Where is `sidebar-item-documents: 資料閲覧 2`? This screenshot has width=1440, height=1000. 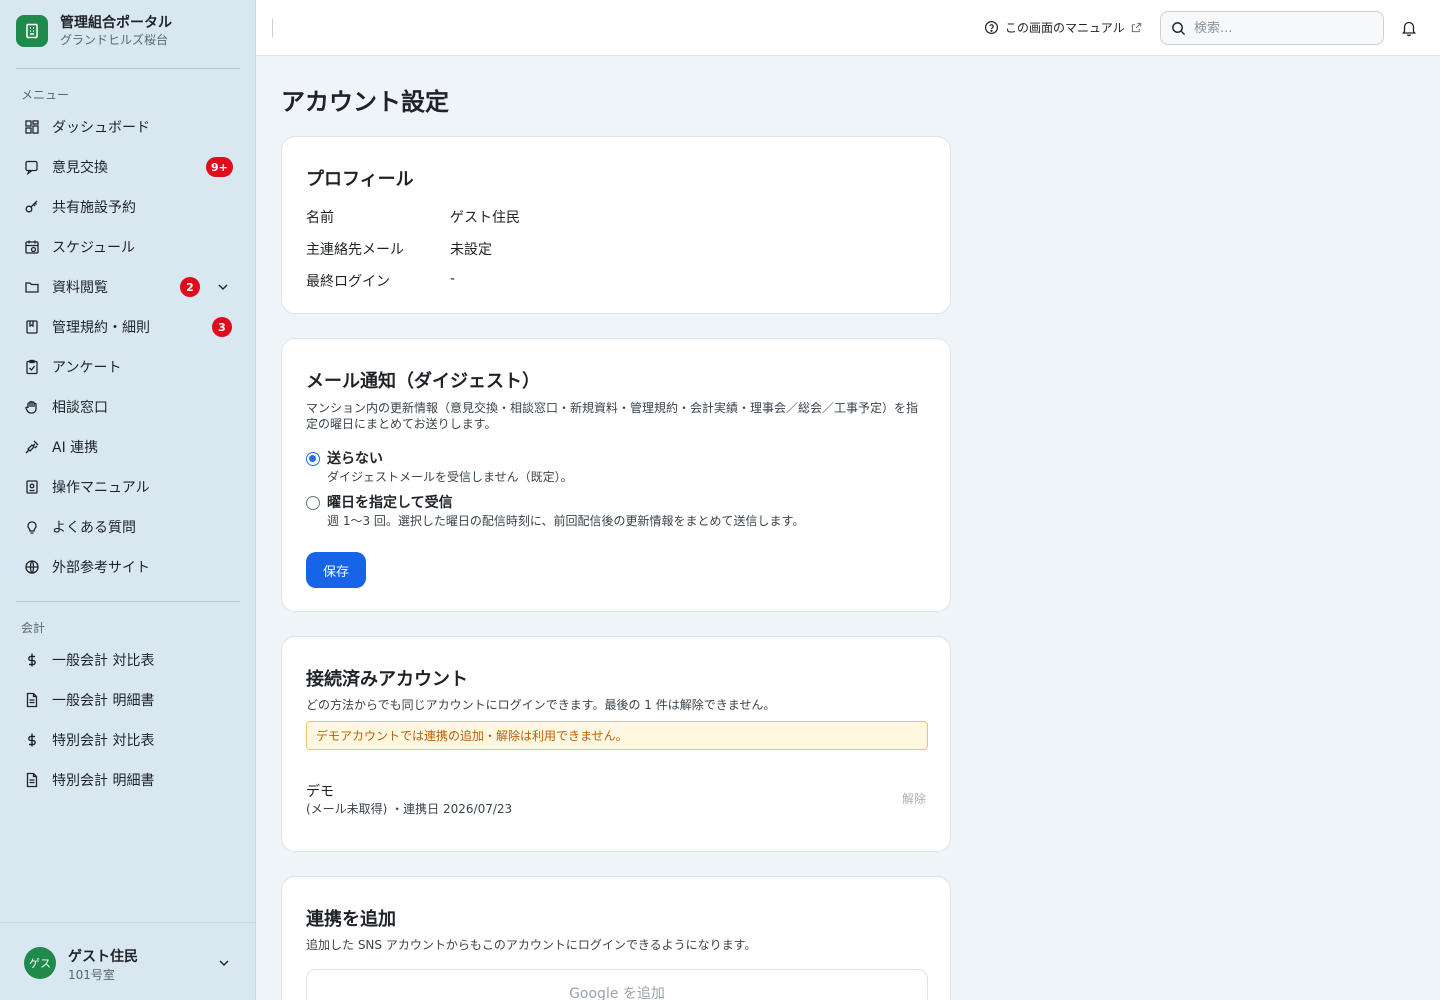 sidebar-item-documents: 資料閲覧 2 is located at coordinates (128, 287).